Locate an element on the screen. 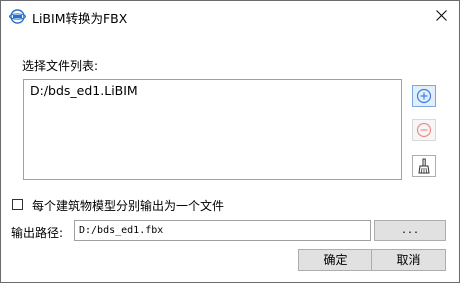 The height and width of the screenshot is (283, 460). broom-icon is located at coordinates (424, 166).